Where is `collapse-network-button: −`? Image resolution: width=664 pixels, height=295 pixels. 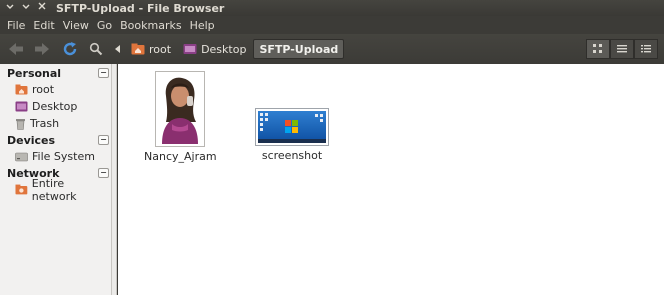
collapse-network-button: − is located at coordinates (103, 173).